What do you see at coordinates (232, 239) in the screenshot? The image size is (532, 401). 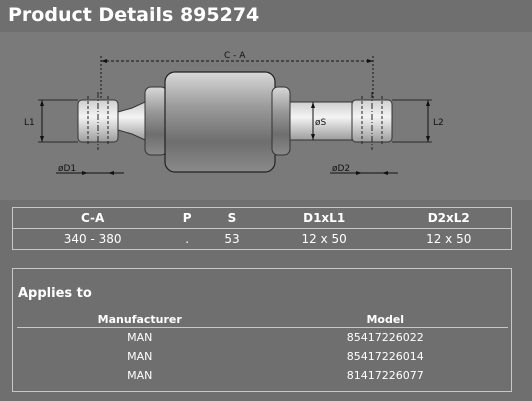 I see `spec-value-s: 53` at bounding box center [232, 239].